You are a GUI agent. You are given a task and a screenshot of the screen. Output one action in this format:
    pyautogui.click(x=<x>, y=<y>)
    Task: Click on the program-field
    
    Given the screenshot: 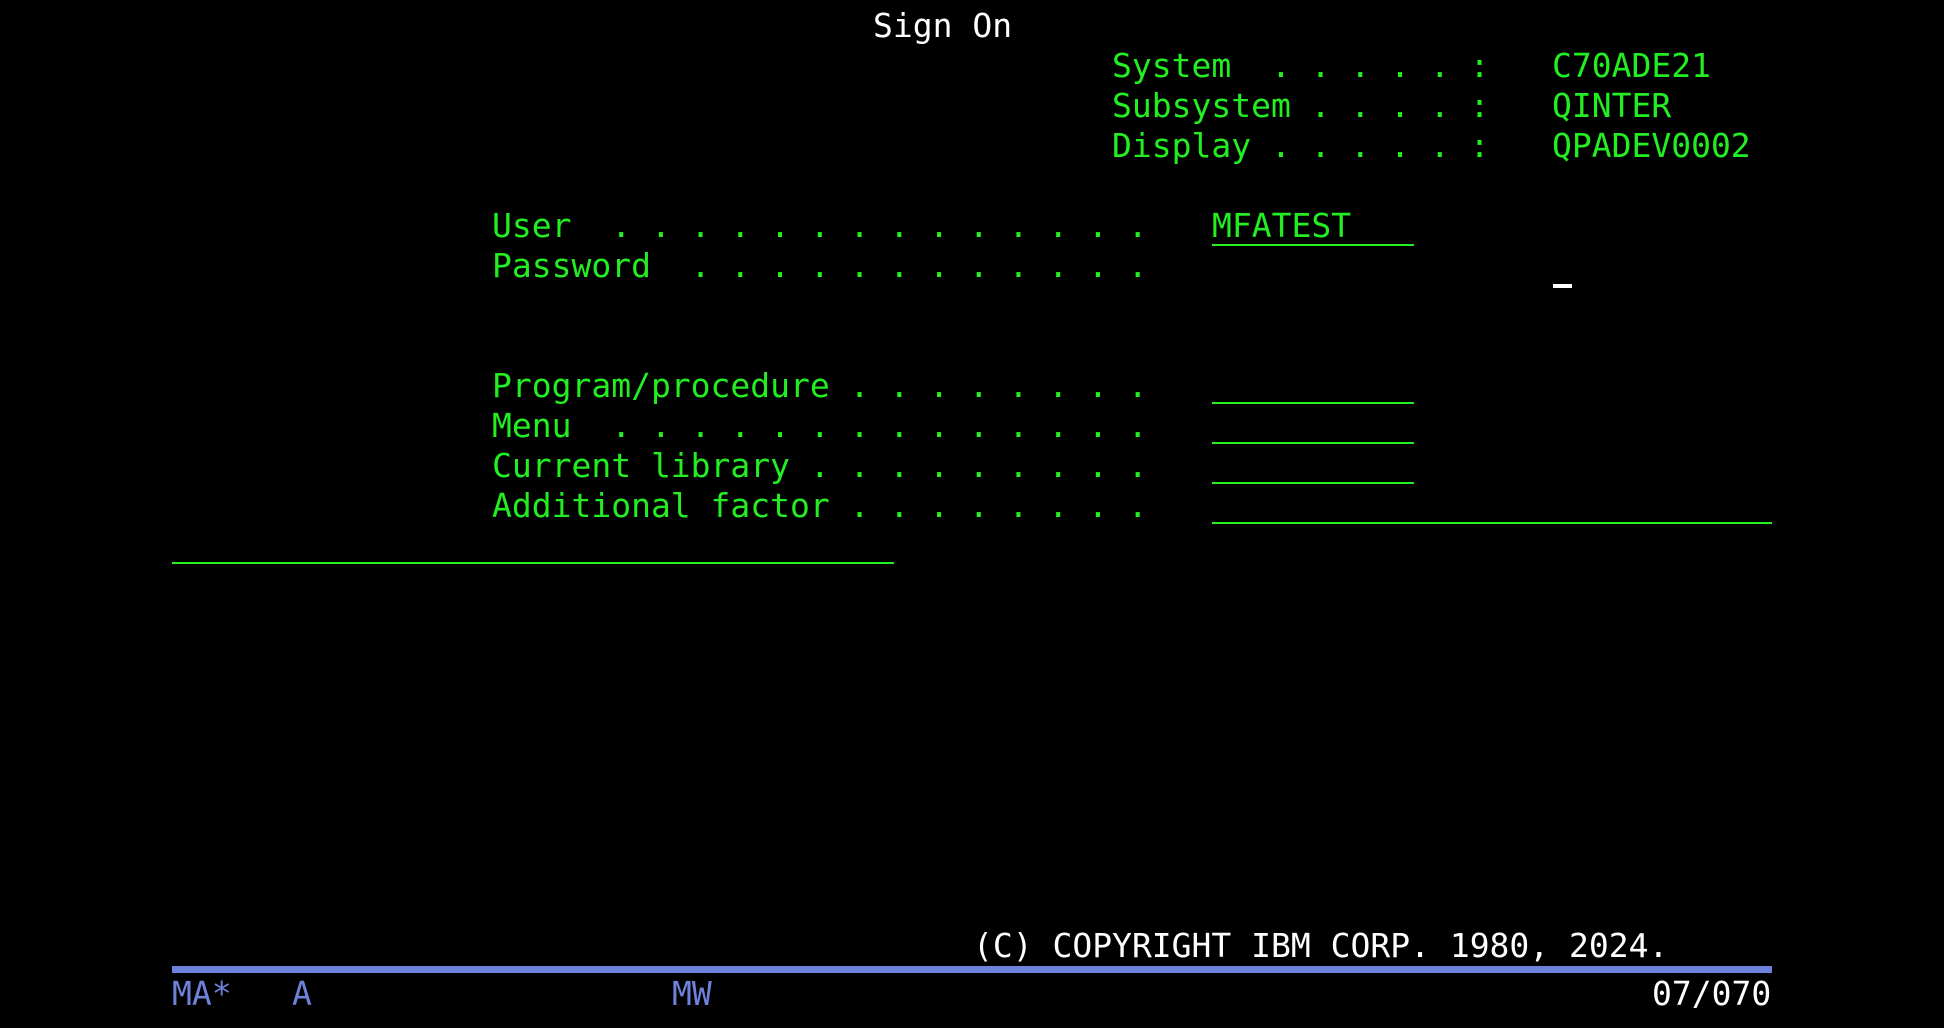 What is the action you would take?
    pyautogui.click(x=1313, y=387)
    